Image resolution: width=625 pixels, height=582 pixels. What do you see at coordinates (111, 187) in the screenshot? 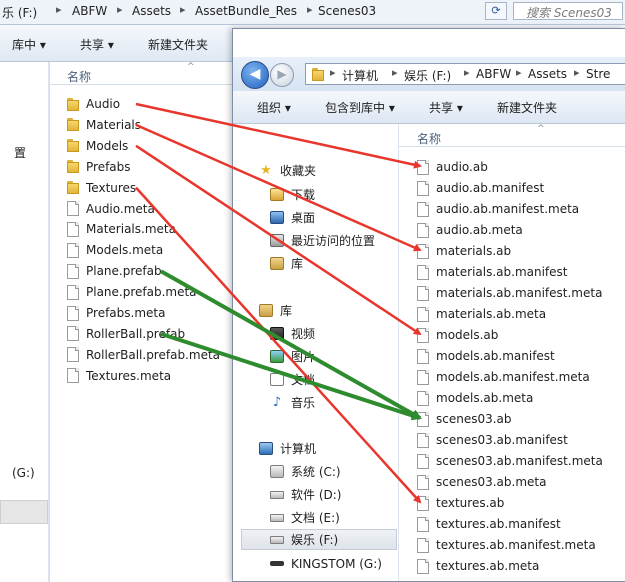
I see `row-name: Textures` at bounding box center [111, 187].